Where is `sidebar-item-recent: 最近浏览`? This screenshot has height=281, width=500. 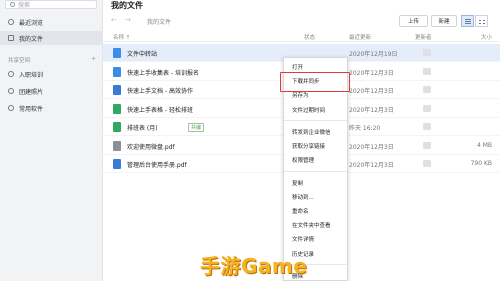
sidebar-item-recent: 最近浏览 is located at coordinates (51, 22).